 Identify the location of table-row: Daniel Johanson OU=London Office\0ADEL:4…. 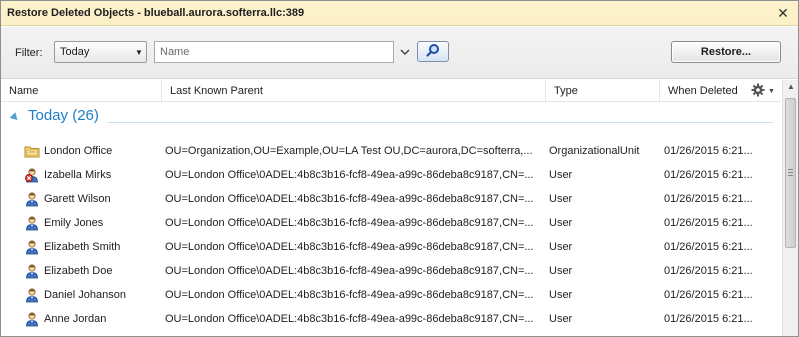
(391, 295).